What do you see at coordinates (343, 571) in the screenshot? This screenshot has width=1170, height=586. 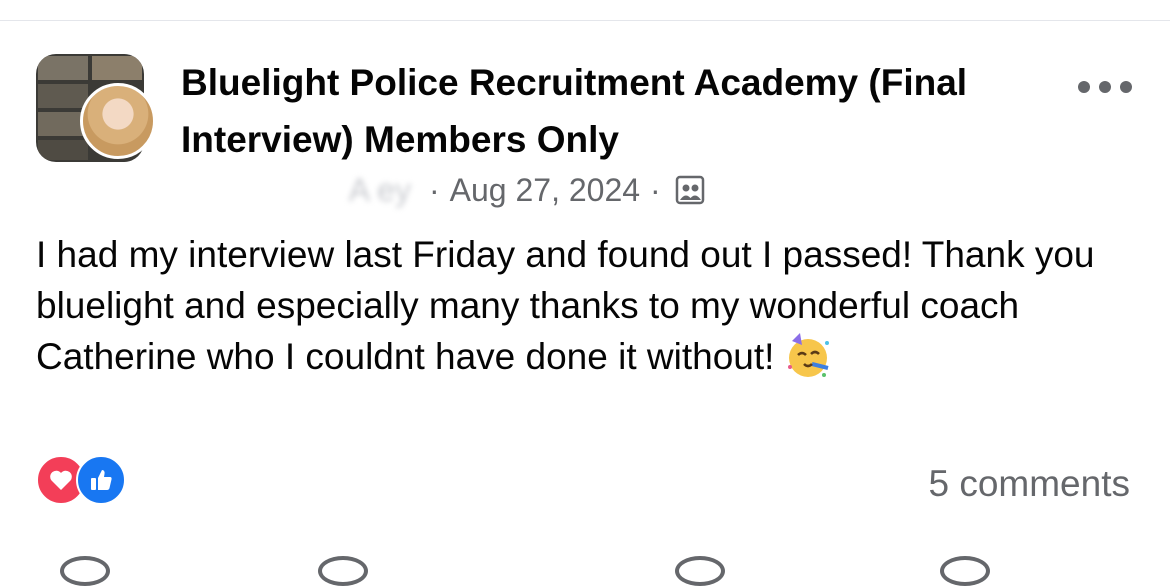 I see `comment-button` at bounding box center [343, 571].